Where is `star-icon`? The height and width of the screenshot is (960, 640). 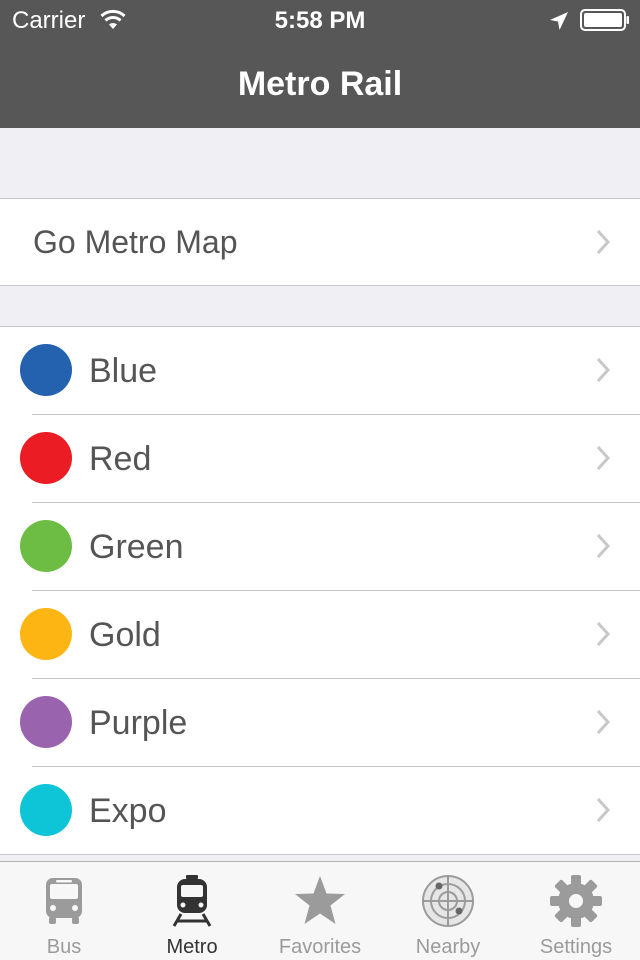
star-icon is located at coordinates (320, 901).